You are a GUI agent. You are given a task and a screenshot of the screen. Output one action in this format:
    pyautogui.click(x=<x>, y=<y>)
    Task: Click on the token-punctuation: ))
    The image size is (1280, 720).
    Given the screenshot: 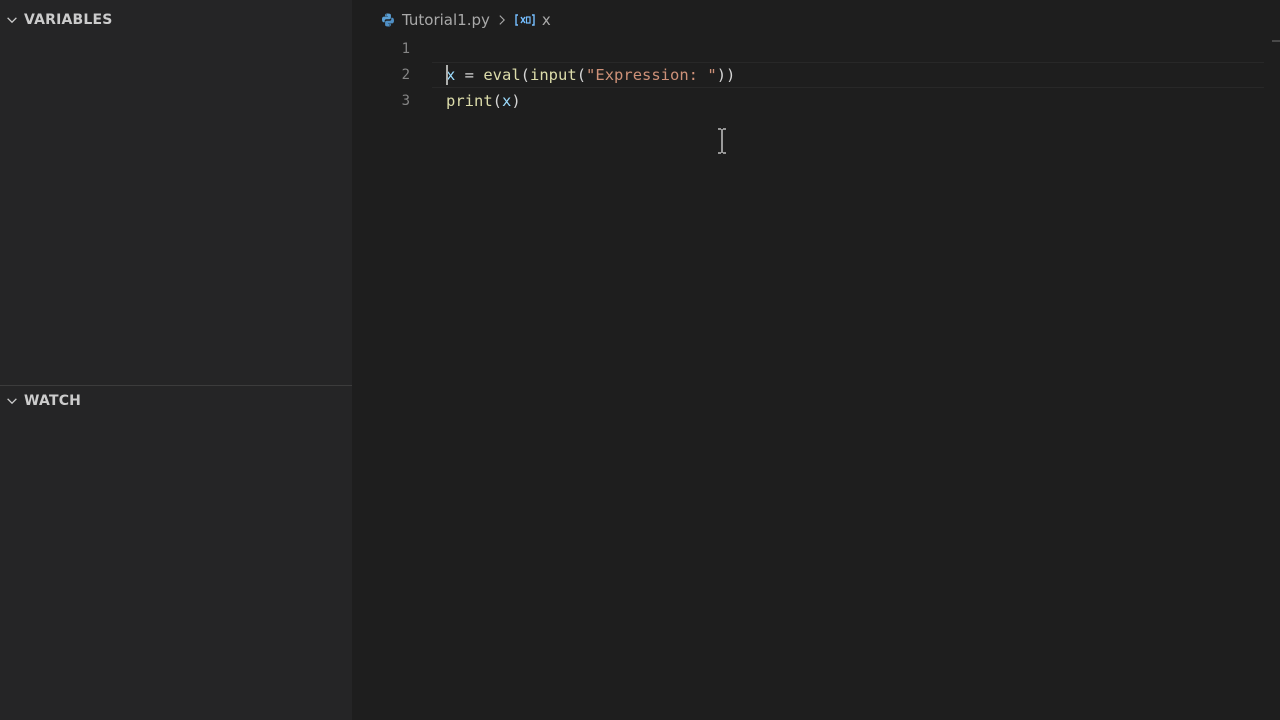 What is the action you would take?
    pyautogui.click(x=726, y=75)
    